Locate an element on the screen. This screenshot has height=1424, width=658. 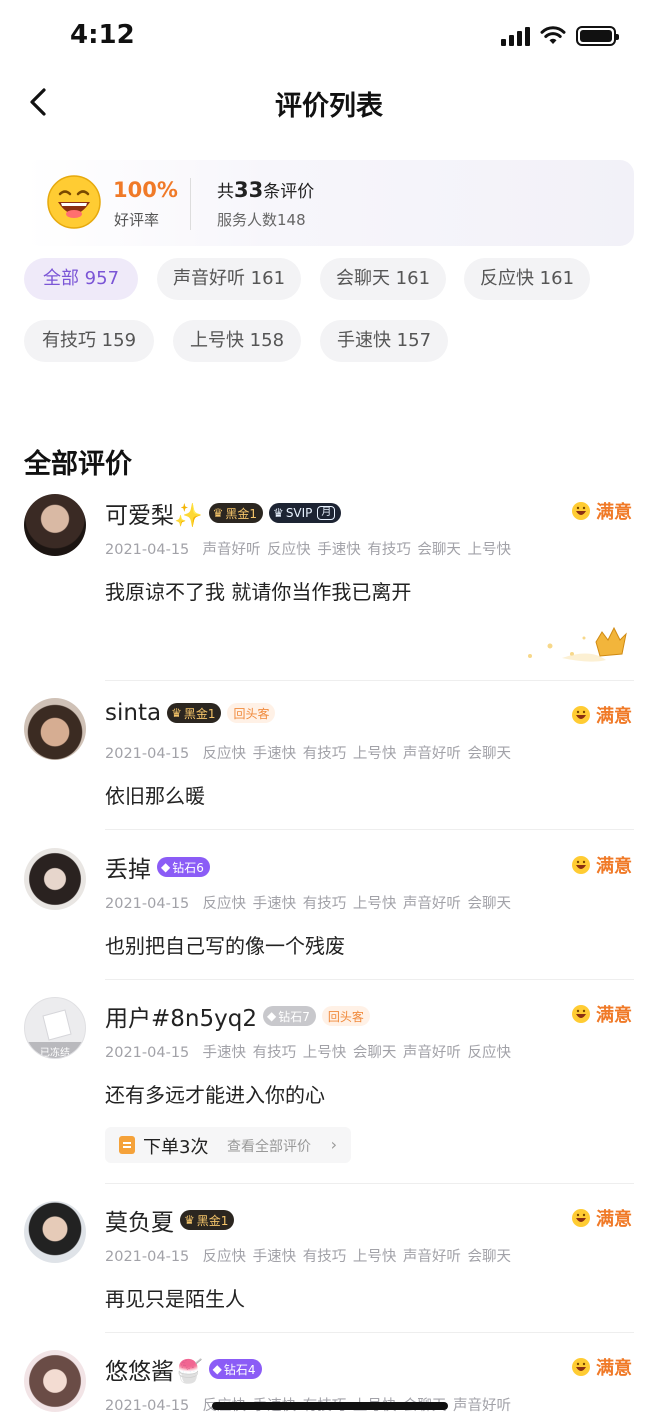
reviewer-name-row: 丢掉 ◆ 钻石6 is located at coordinates (157, 867).